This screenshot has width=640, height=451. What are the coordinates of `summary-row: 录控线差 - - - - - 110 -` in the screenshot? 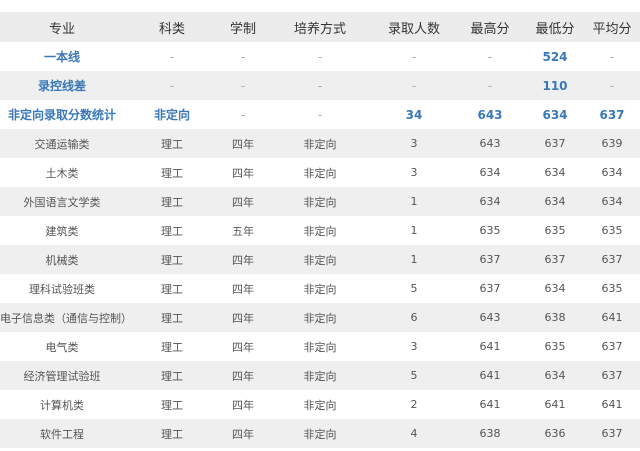 It's located at (320, 85).